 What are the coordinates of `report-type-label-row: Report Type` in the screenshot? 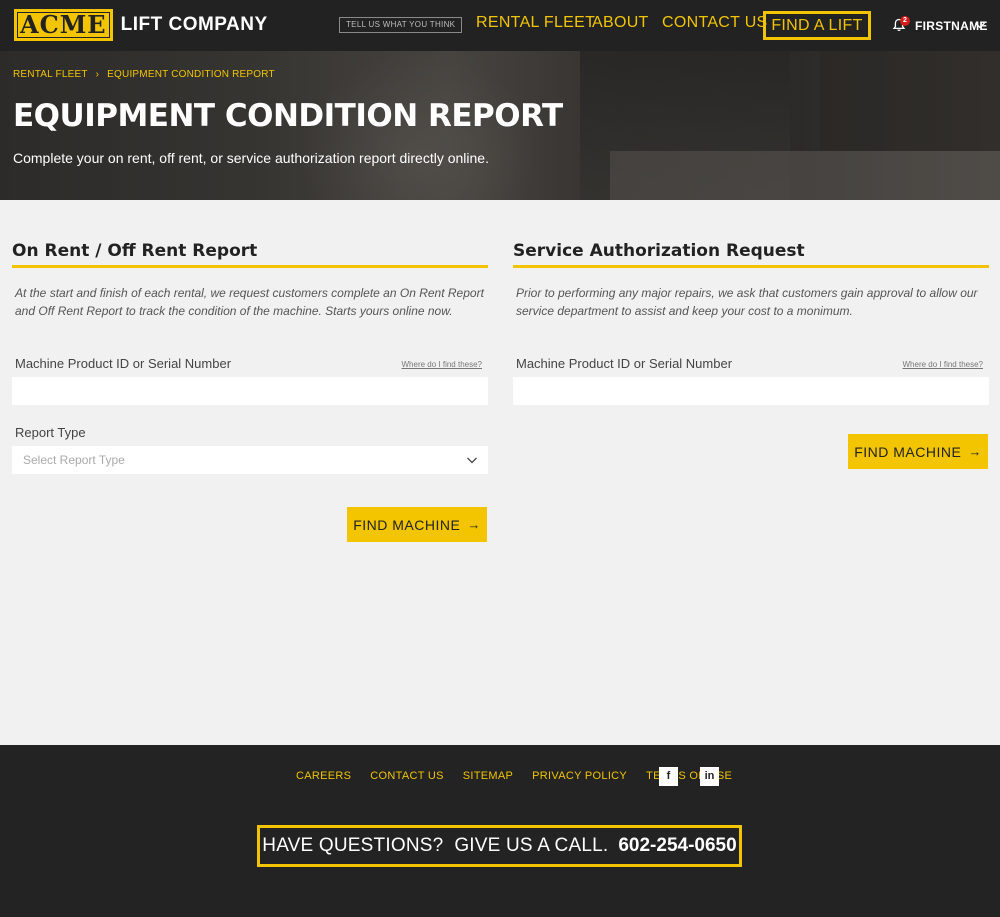 It's located at (250, 434).